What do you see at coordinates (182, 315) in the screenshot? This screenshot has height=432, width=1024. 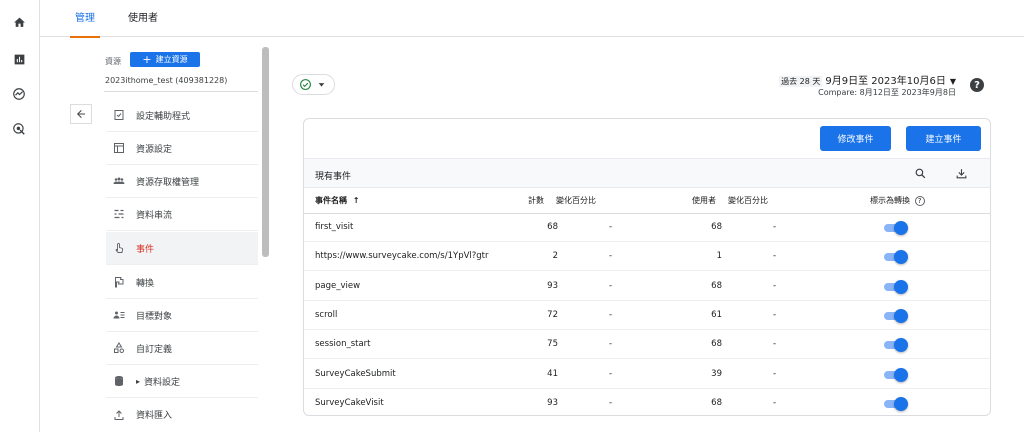 I see `nav-item-audiences: 目標對象` at bounding box center [182, 315].